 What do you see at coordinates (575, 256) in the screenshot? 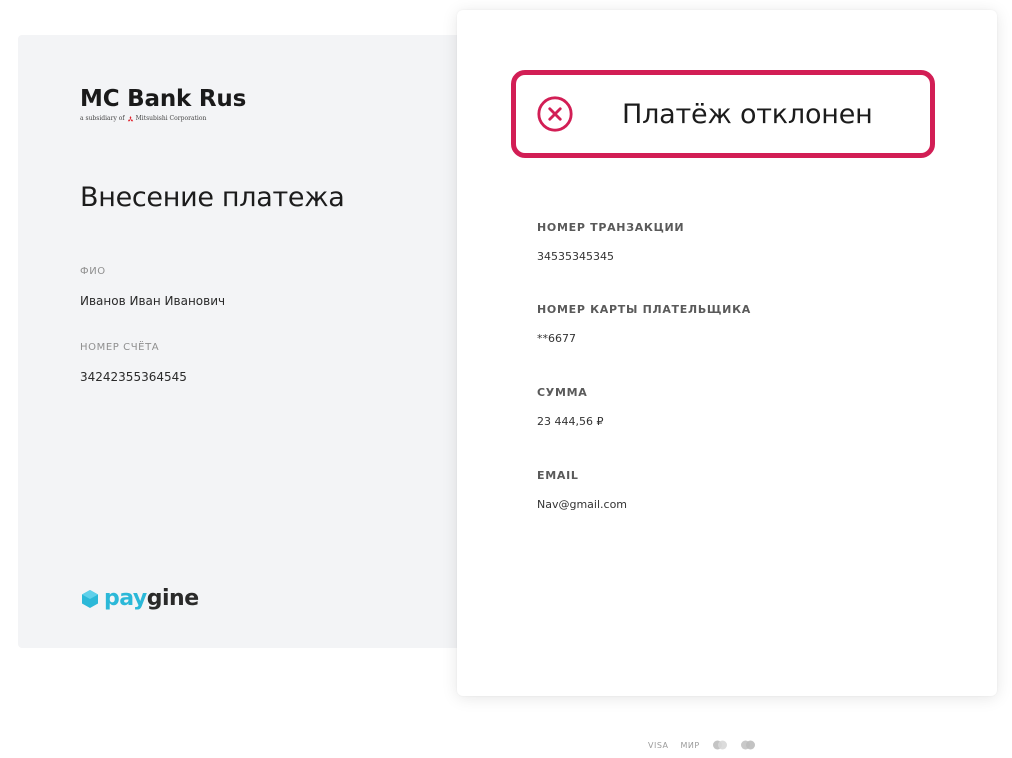
I see `transaction-number-value: 34535345345` at bounding box center [575, 256].